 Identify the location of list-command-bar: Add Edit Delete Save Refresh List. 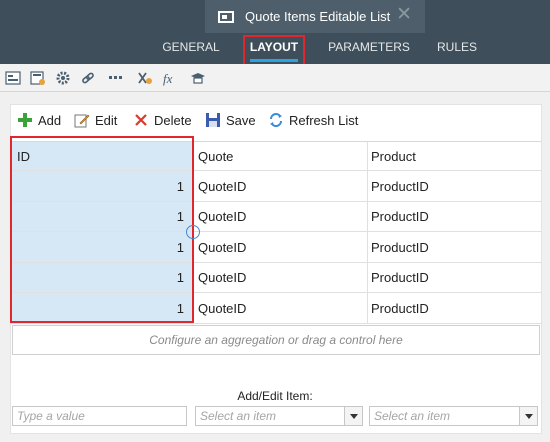
(276, 120).